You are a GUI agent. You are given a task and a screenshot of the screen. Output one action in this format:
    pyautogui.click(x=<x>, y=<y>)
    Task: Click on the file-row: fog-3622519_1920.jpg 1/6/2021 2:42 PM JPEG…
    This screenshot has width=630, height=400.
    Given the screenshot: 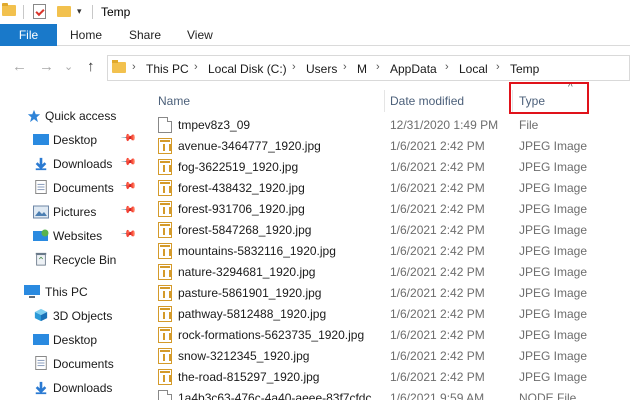 What is the action you would take?
    pyautogui.click(x=390, y=167)
    